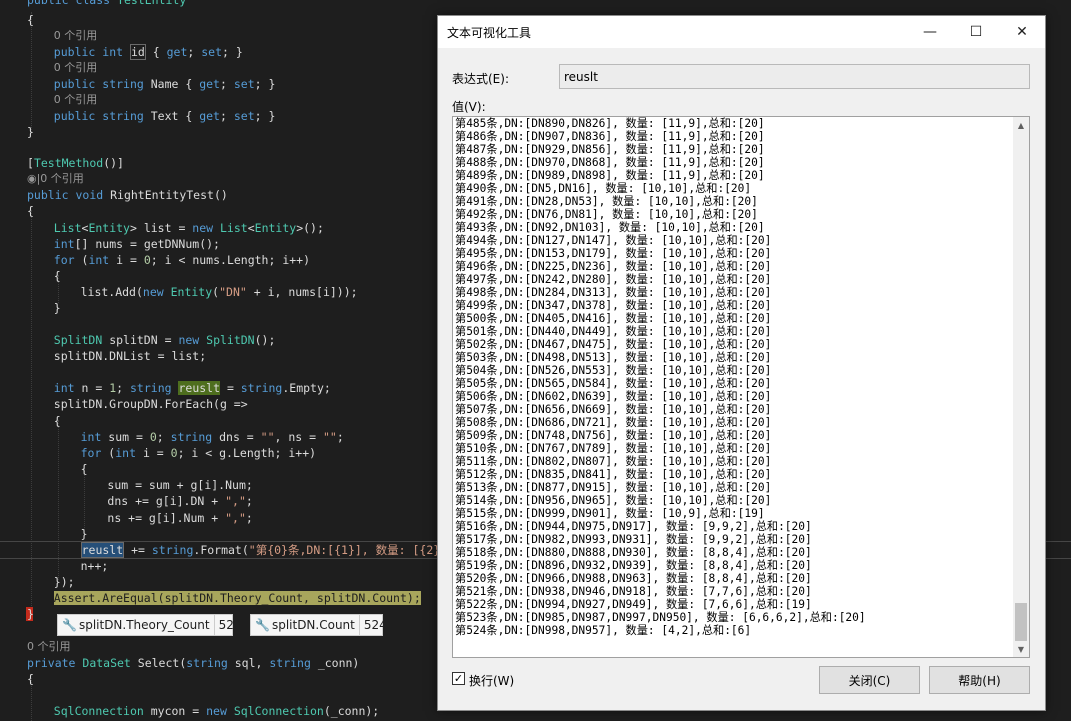 The image size is (1071, 721). What do you see at coordinates (165, 340) in the screenshot?
I see `code-line: SplitDN splitDN = new SplitDN();` at bounding box center [165, 340].